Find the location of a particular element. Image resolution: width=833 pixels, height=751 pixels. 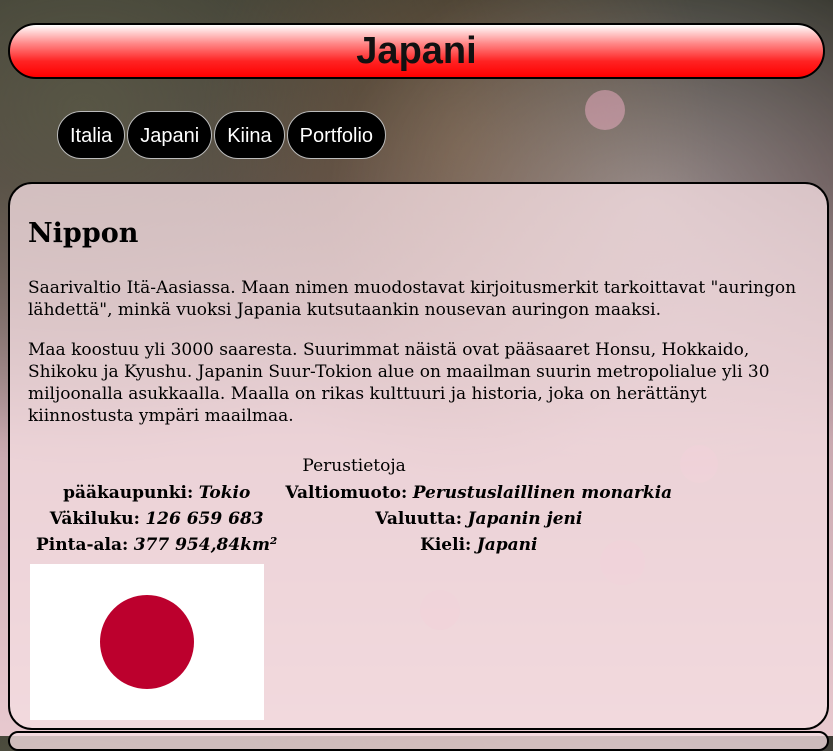

footer-panel is located at coordinates (418, 741).